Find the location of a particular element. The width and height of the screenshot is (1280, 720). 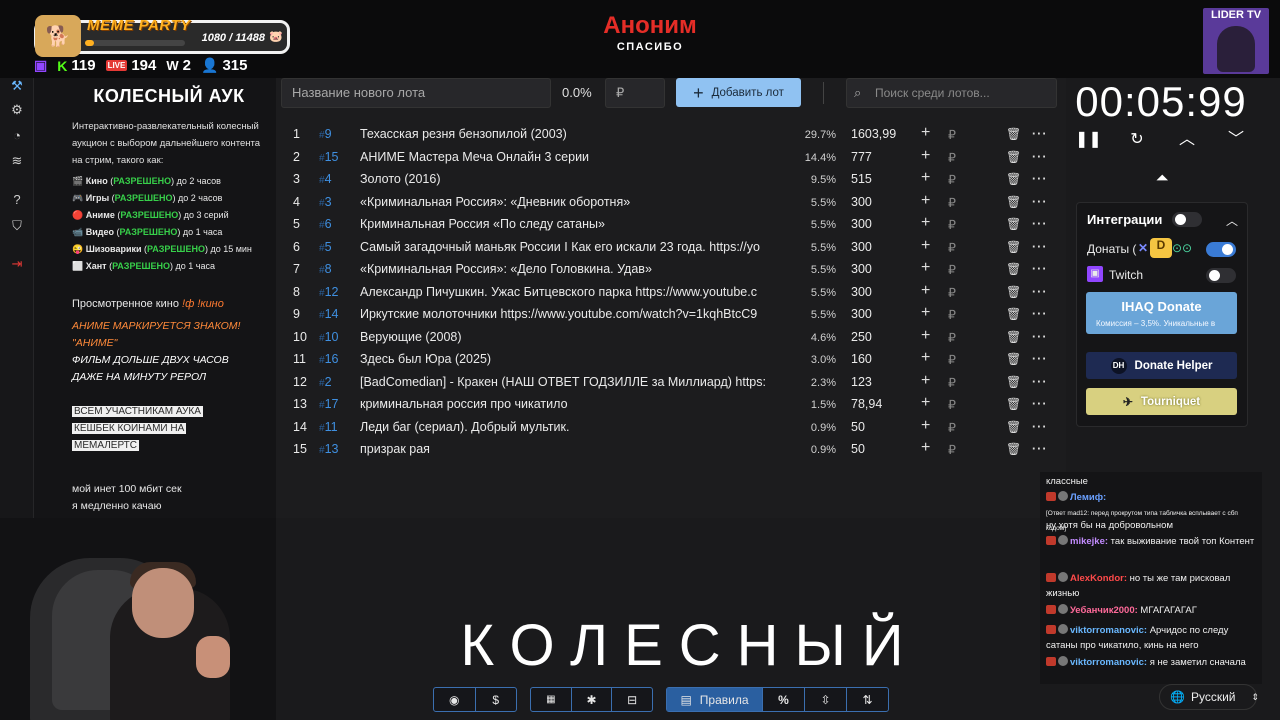

bug-icon: ✱ is located at coordinates (592, 699).